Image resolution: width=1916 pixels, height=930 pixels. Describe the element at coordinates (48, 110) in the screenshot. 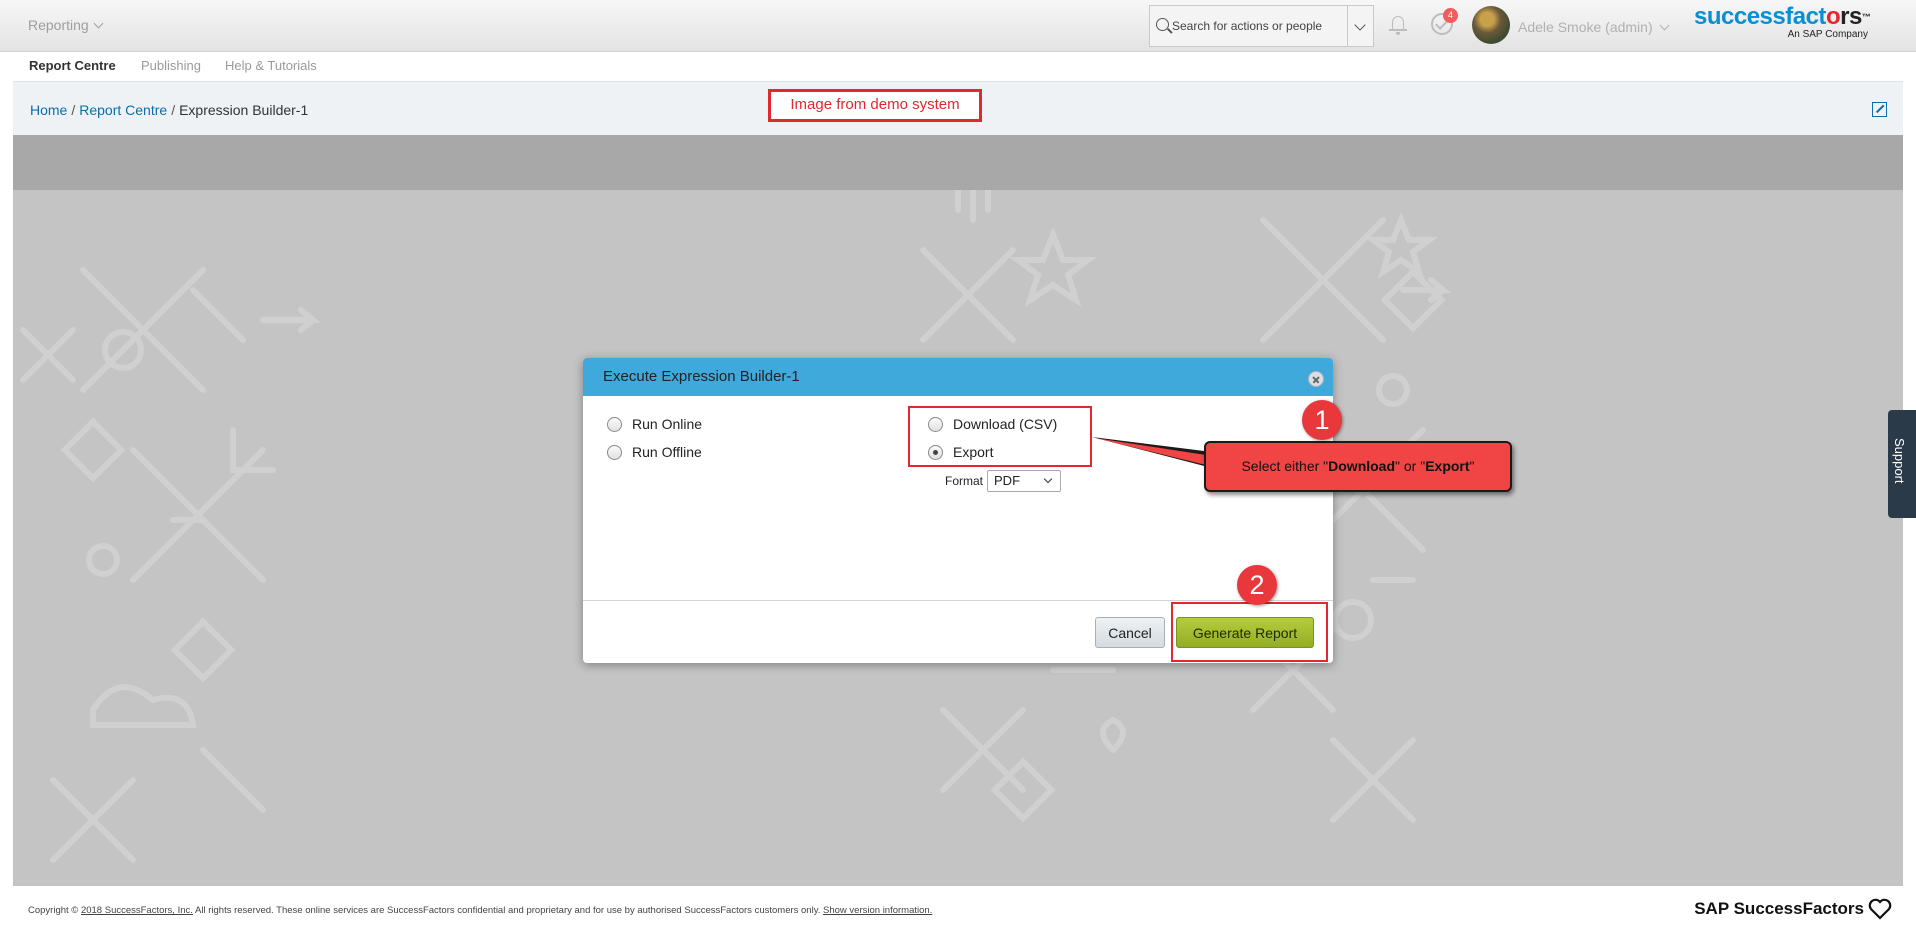

I see `breadcrumb-home: Home` at that location.